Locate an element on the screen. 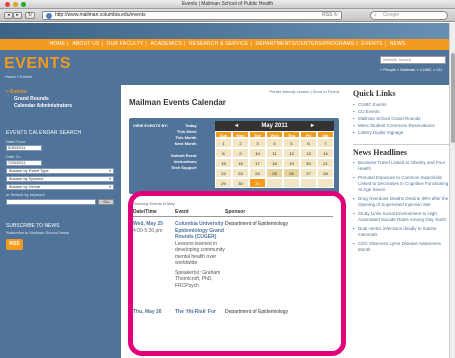 Image resolution: width=455 pixels, height=358 pixels. reload-icon: ↻ is located at coordinates (30, 15).